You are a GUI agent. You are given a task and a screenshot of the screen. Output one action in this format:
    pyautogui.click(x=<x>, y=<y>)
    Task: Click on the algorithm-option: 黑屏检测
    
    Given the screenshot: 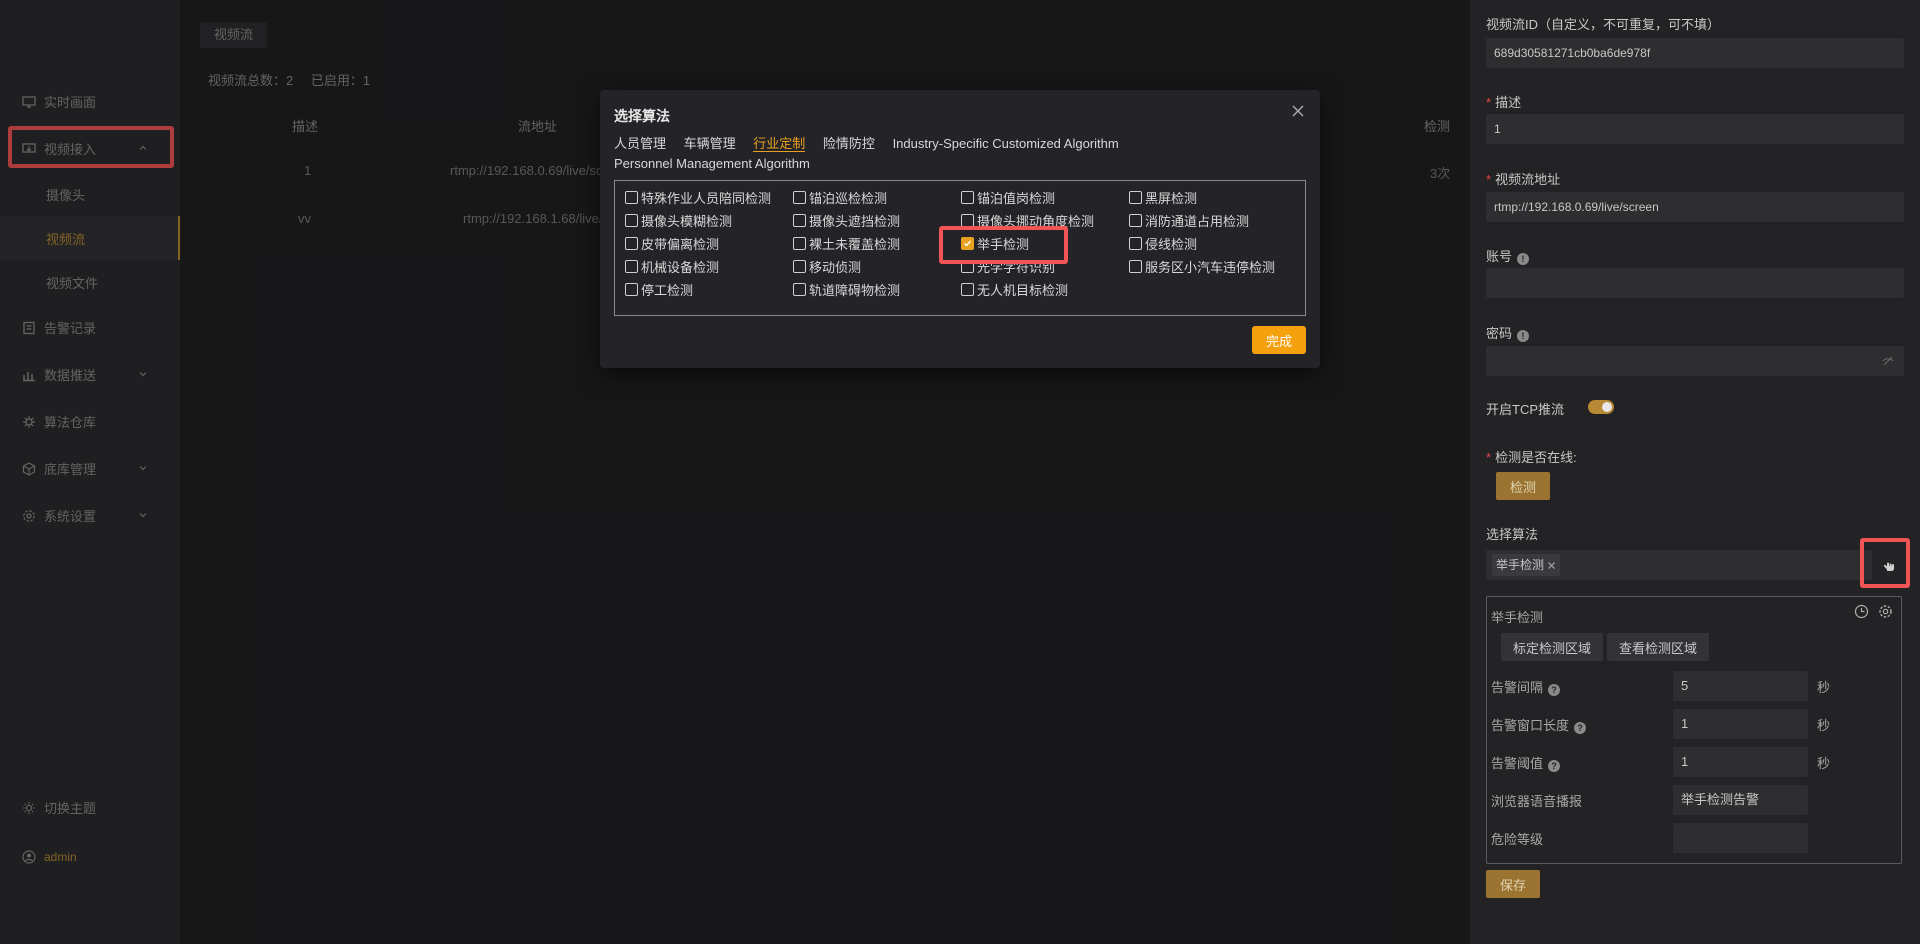 What is the action you would take?
    pyautogui.click(x=1213, y=197)
    